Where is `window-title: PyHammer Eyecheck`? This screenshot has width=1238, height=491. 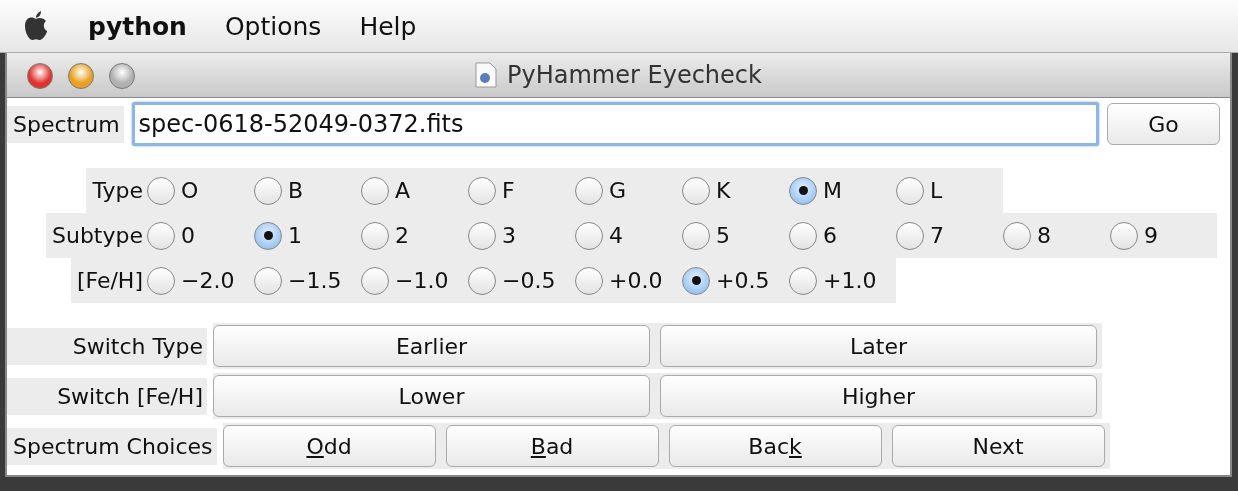
window-title: PyHammer Eyecheck is located at coordinates (634, 75).